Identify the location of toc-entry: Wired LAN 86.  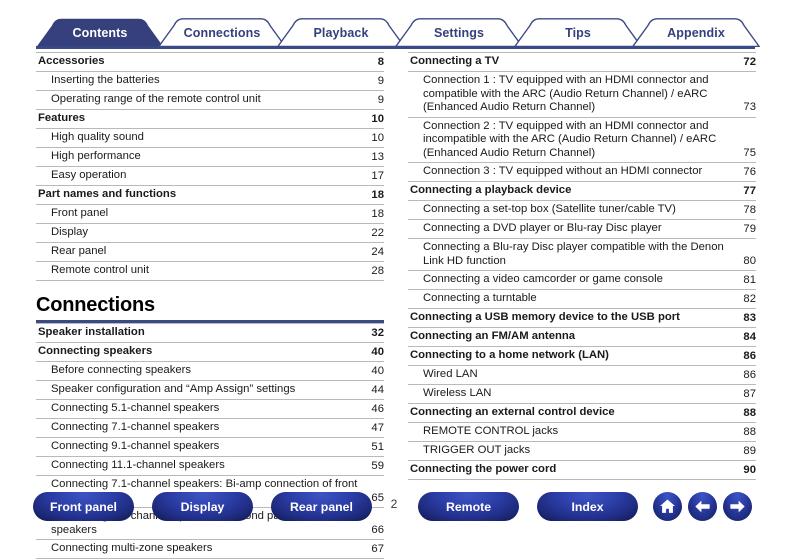
(582, 375).